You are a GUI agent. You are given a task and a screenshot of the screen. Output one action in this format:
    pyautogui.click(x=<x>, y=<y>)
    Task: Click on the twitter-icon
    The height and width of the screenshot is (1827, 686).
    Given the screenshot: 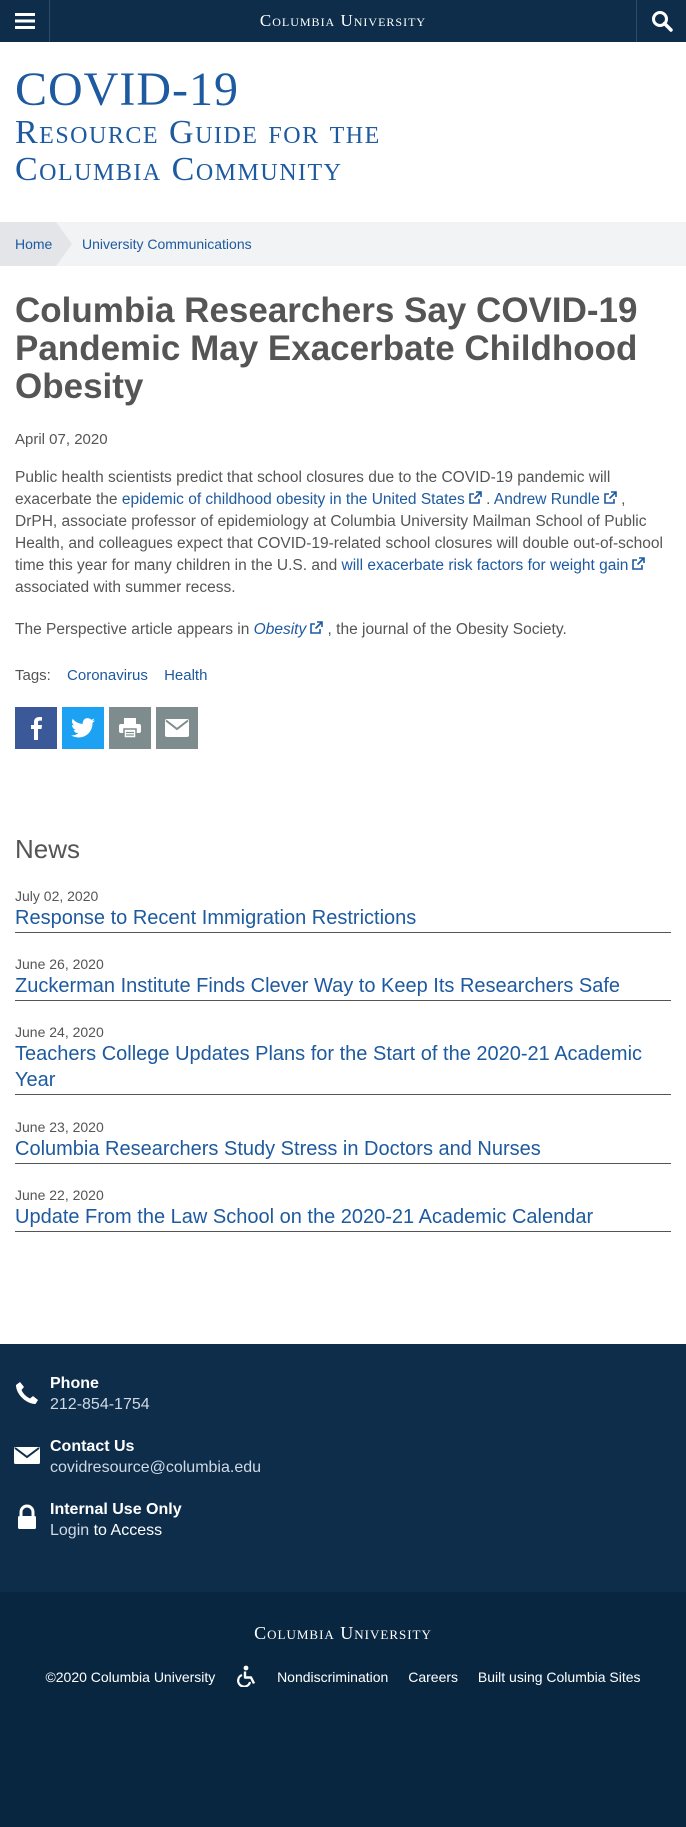 What is the action you would take?
    pyautogui.click(x=83, y=728)
    